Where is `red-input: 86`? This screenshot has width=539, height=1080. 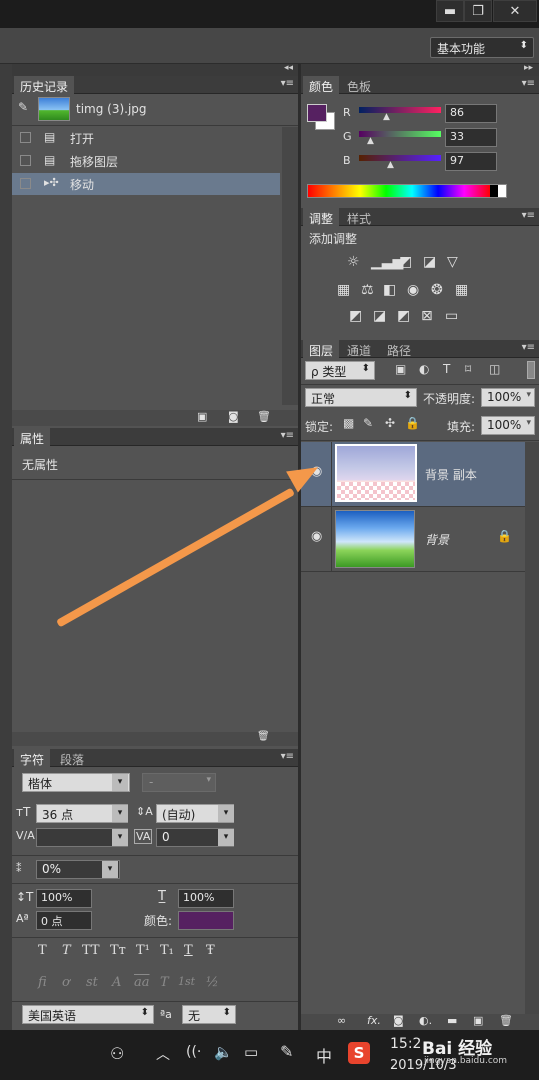 red-input: 86 is located at coordinates (471, 113).